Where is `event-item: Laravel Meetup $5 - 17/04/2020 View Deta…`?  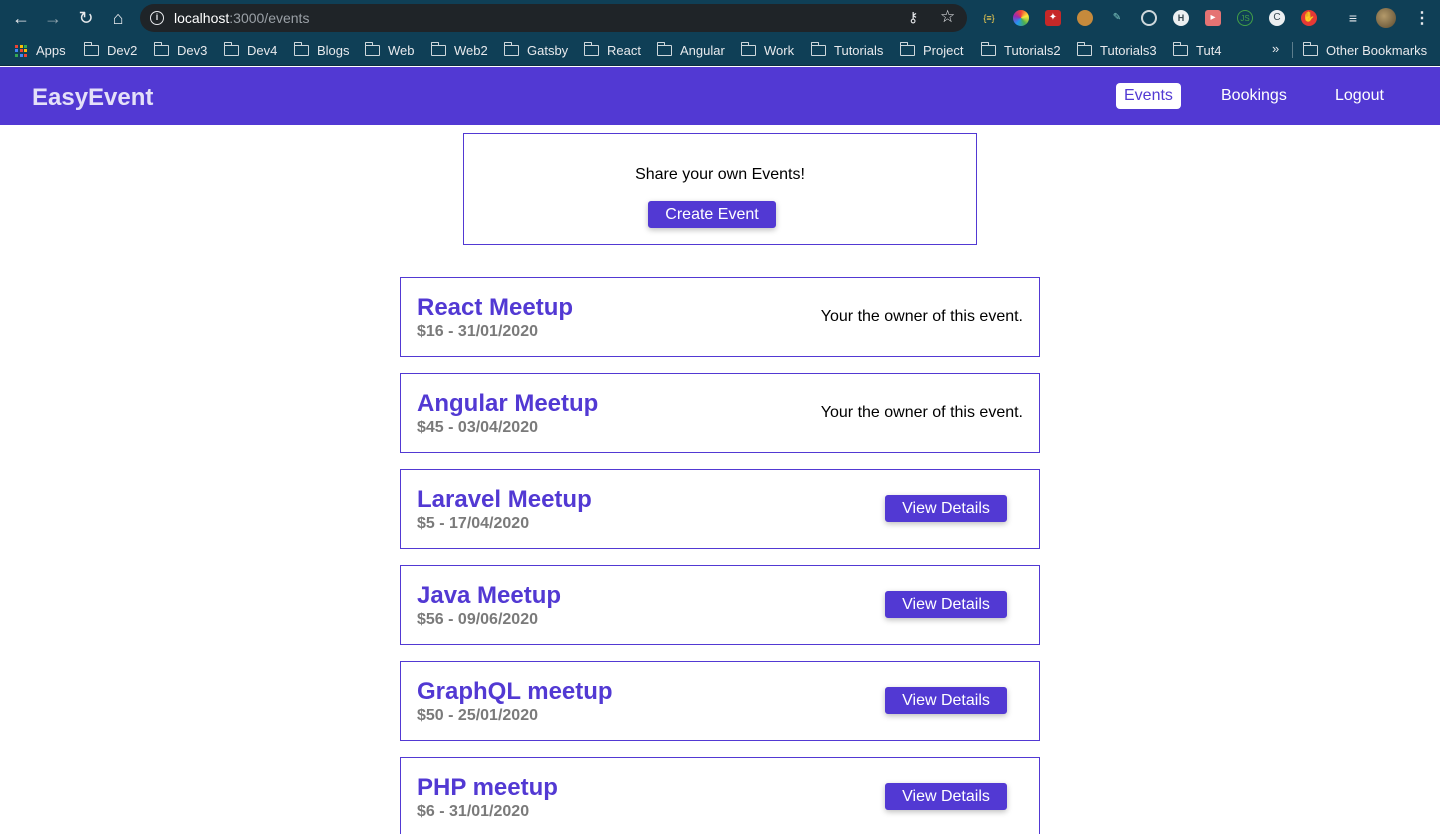
event-item: Laravel Meetup $5 - 17/04/2020 View Deta… is located at coordinates (720, 509).